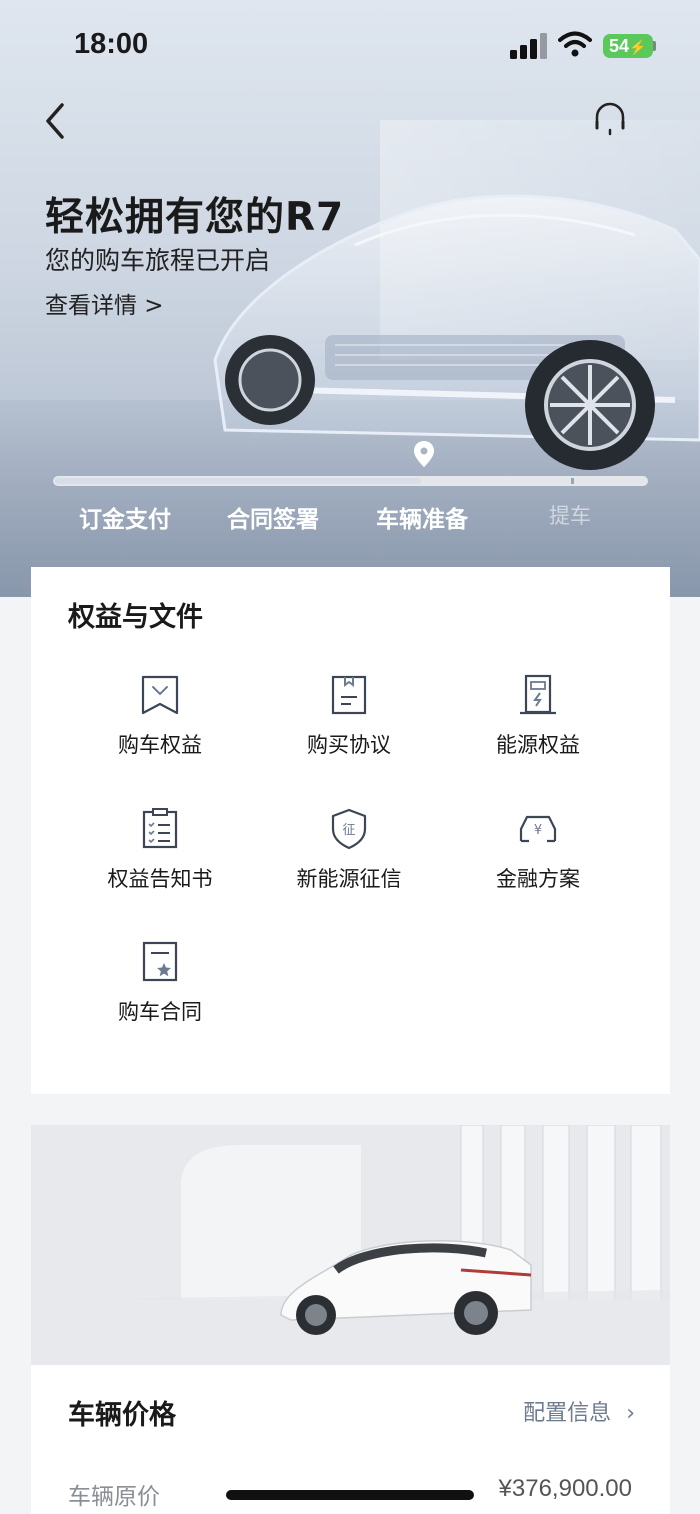 Image resolution: width=700 pixels, height=1514 pixels. Describe the element at coordinates (160, 1012) in the screenshot. I see `purchase-contract-label: 购车合同` at that location.